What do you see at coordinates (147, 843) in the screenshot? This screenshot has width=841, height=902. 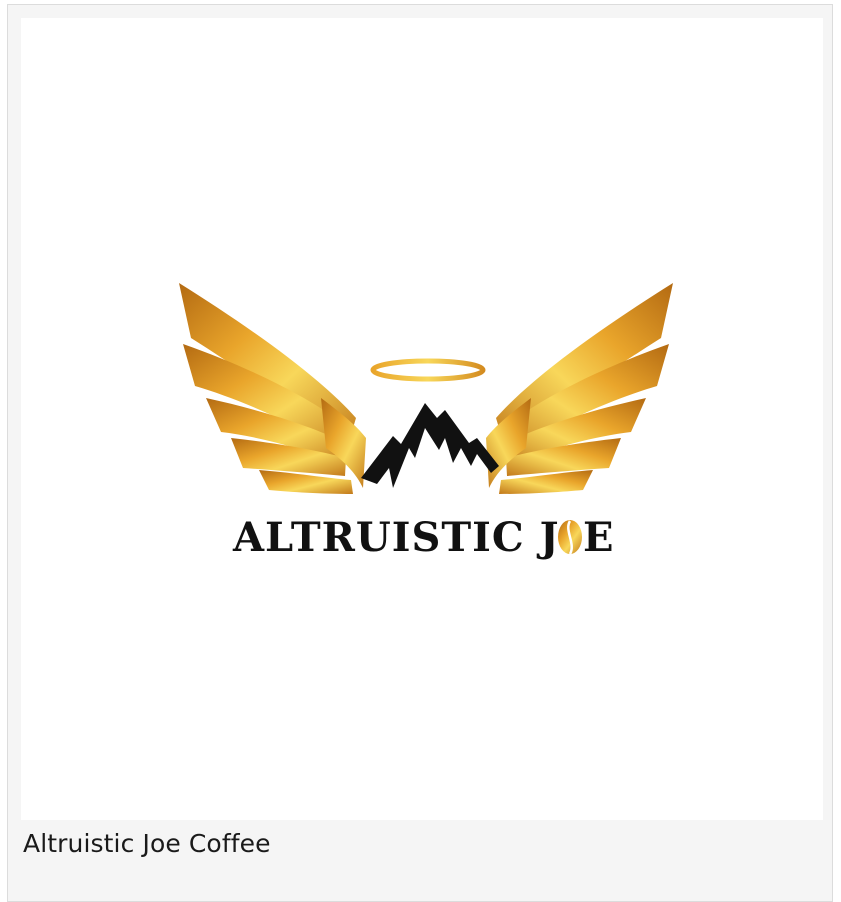 I see `card-caption: Altruistic Joe Coffee` at bounding box center [147, 843].